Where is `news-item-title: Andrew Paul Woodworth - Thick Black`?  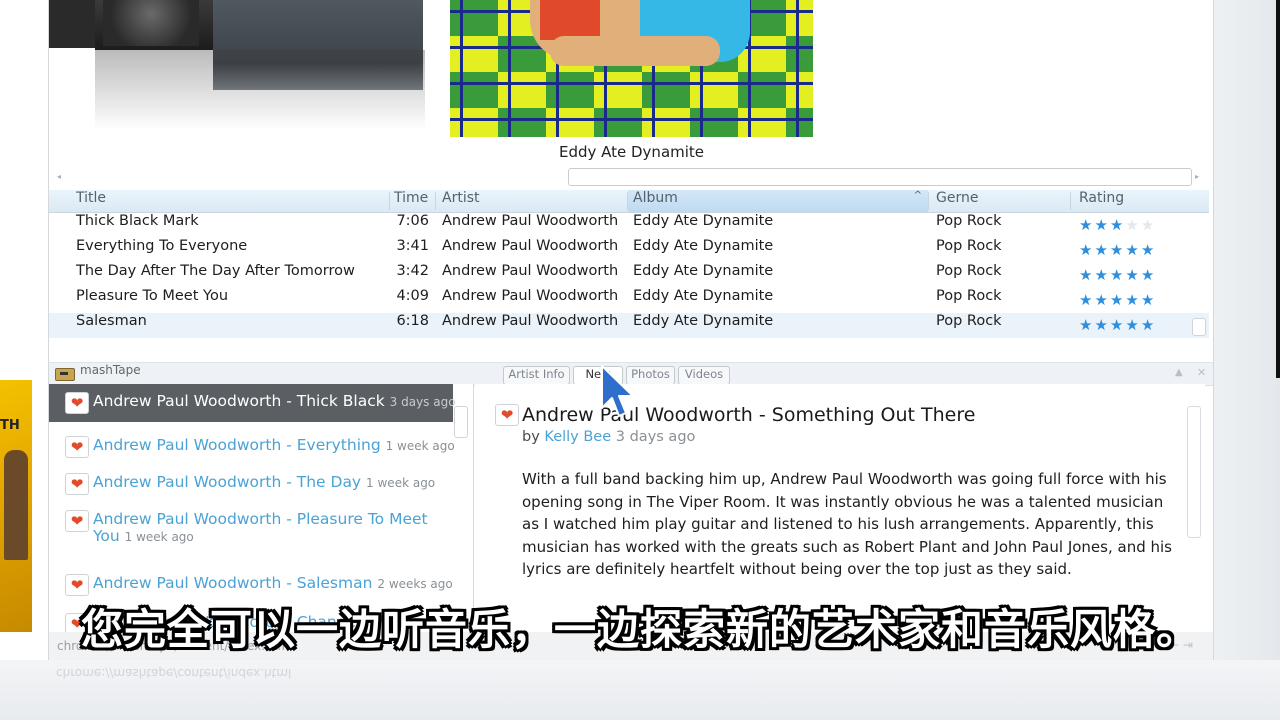
news-item-title: Andrew Paul Woodworth - Thick Black is located at coordinates (239, 401).